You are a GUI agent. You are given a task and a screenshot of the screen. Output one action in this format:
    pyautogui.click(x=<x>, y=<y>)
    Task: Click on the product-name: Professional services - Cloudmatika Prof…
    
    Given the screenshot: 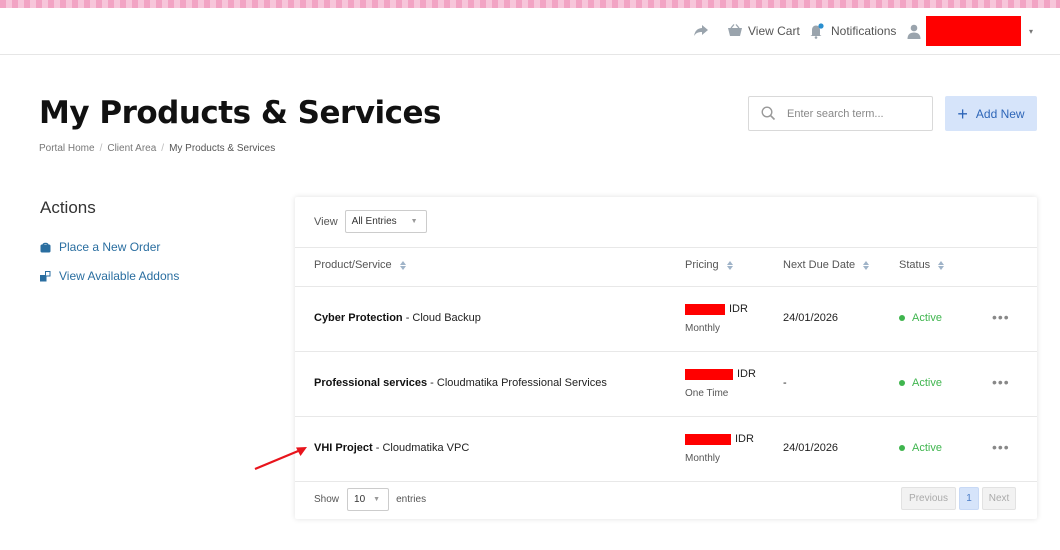 What is the action you would take?
    pyautogui.click(x=460, y=383)
    